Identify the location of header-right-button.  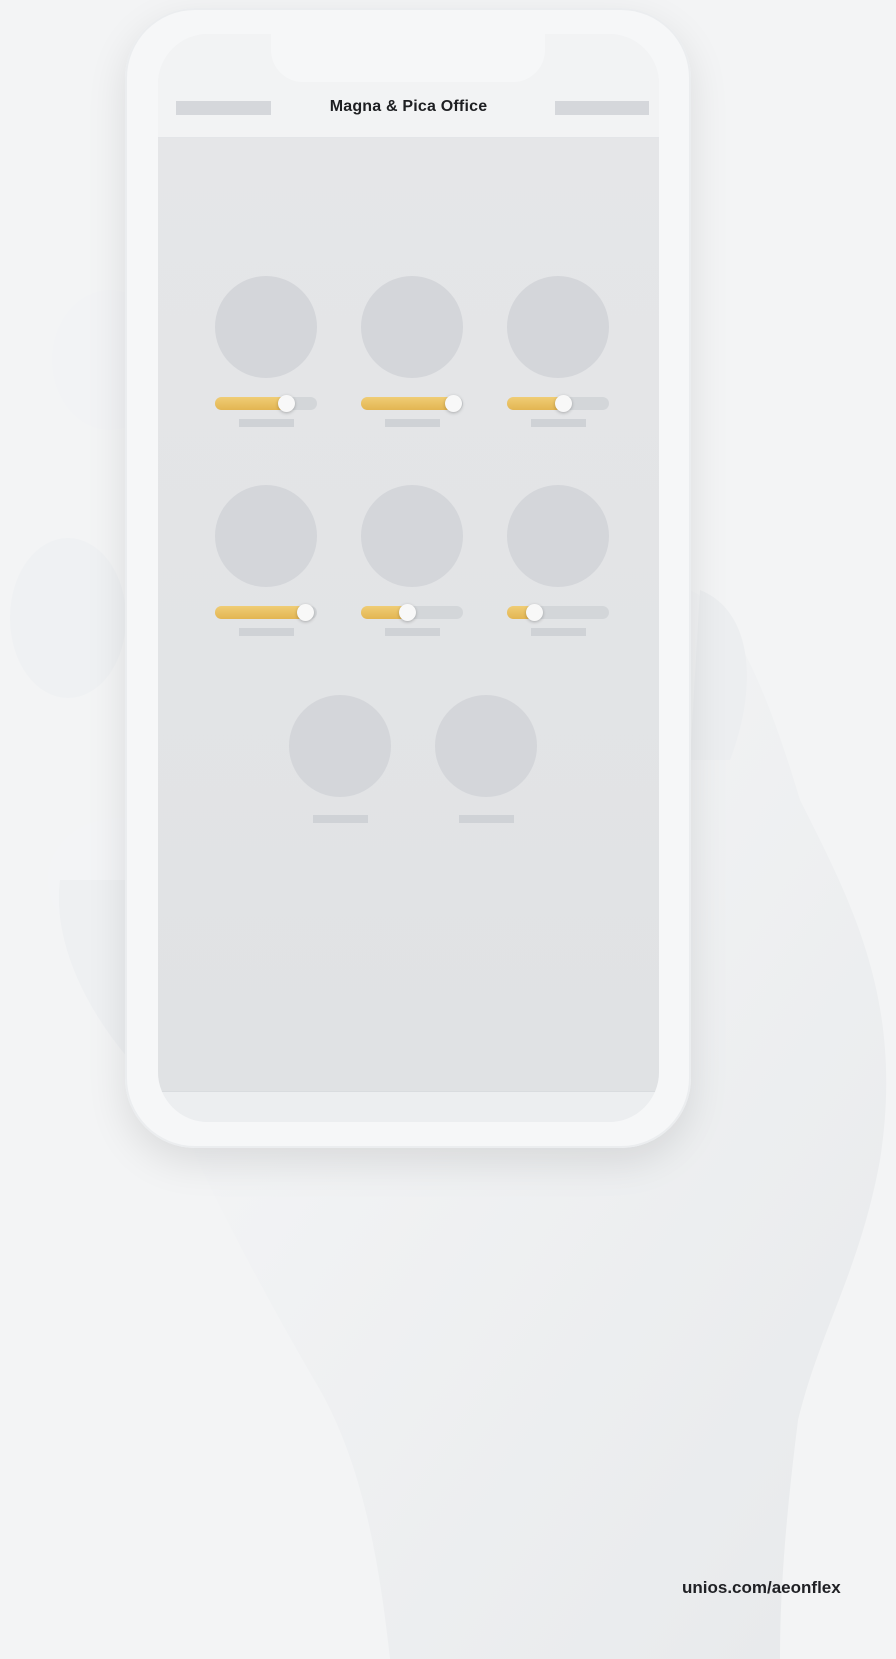
(602, 108).